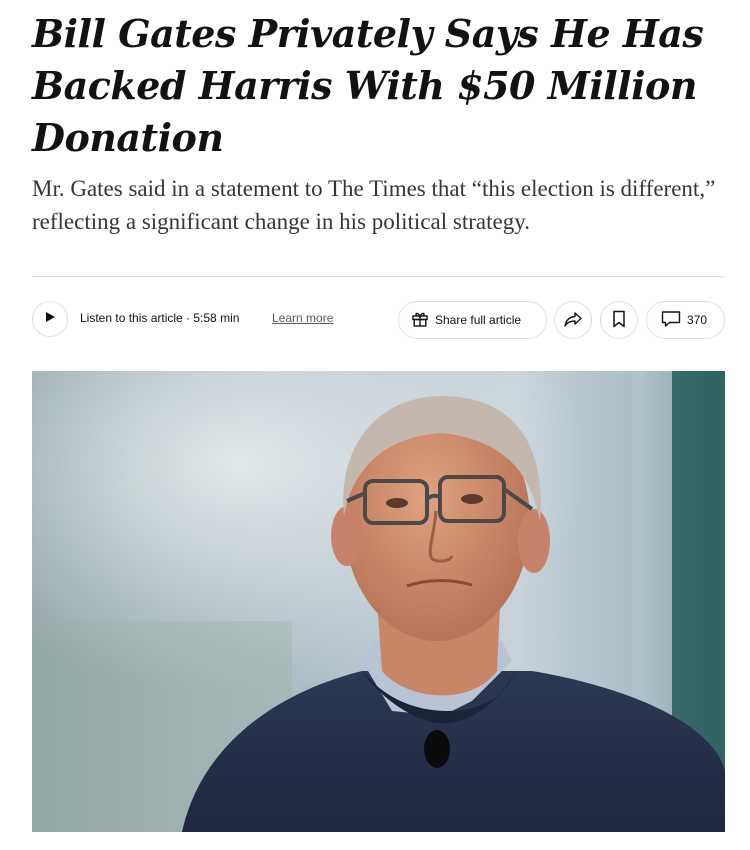 This screenshot has width=750, height=850. I want to click on share-button, so click(573, 320).